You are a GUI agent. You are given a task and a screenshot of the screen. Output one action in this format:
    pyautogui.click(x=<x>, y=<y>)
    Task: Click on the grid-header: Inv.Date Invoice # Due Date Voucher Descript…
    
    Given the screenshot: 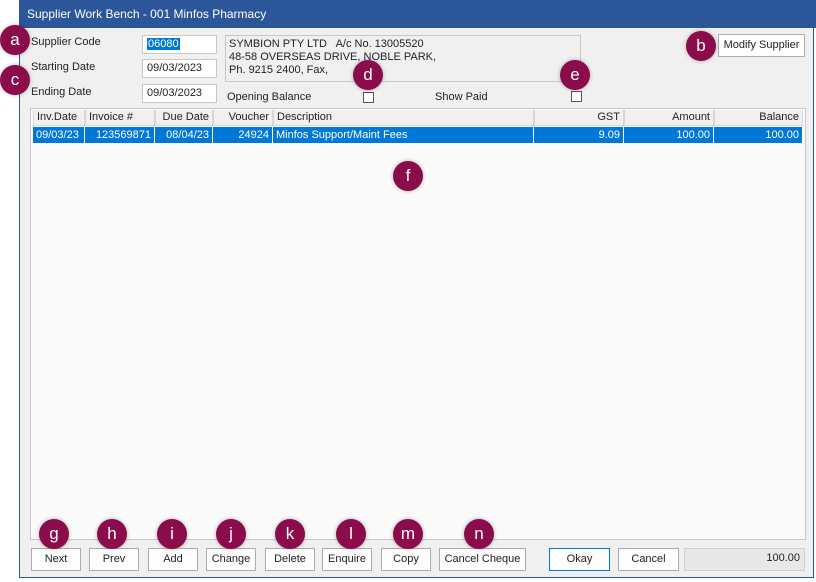 What is the action you would take?
    pyautogui.click(x=418, y=118)
    